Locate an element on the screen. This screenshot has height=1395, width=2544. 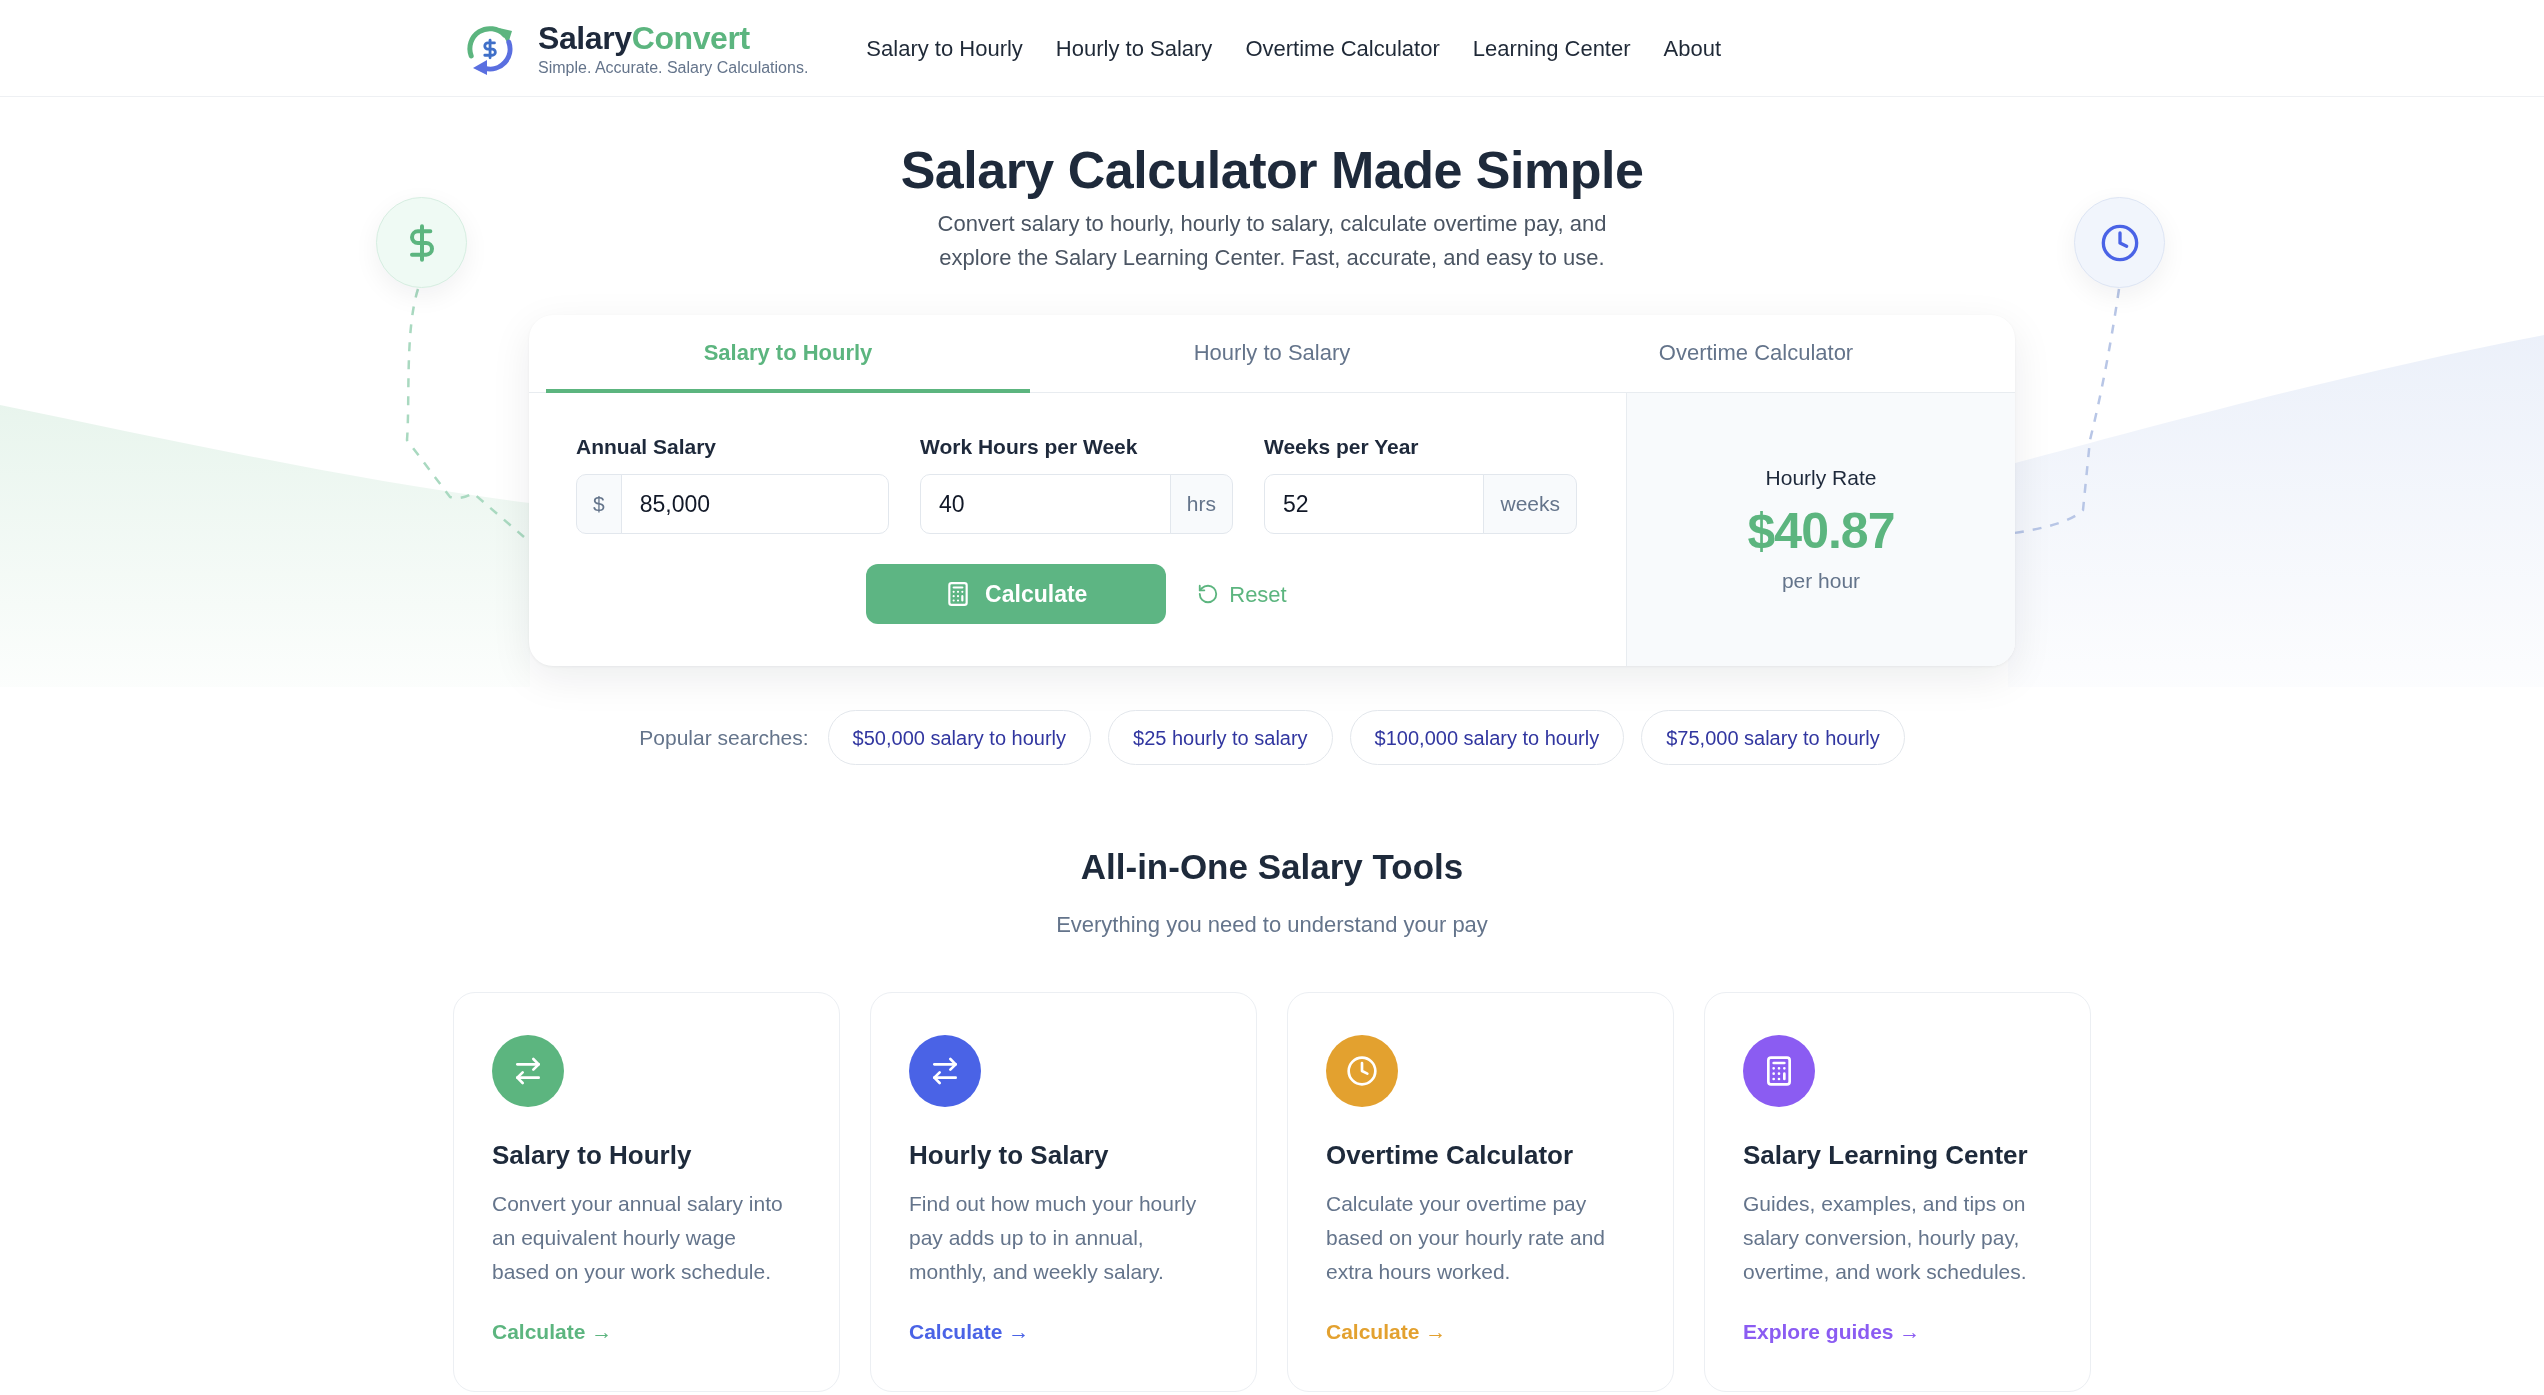
popular-search-link: $75,000 salary to hourly is located at coordinates (1773, 737).